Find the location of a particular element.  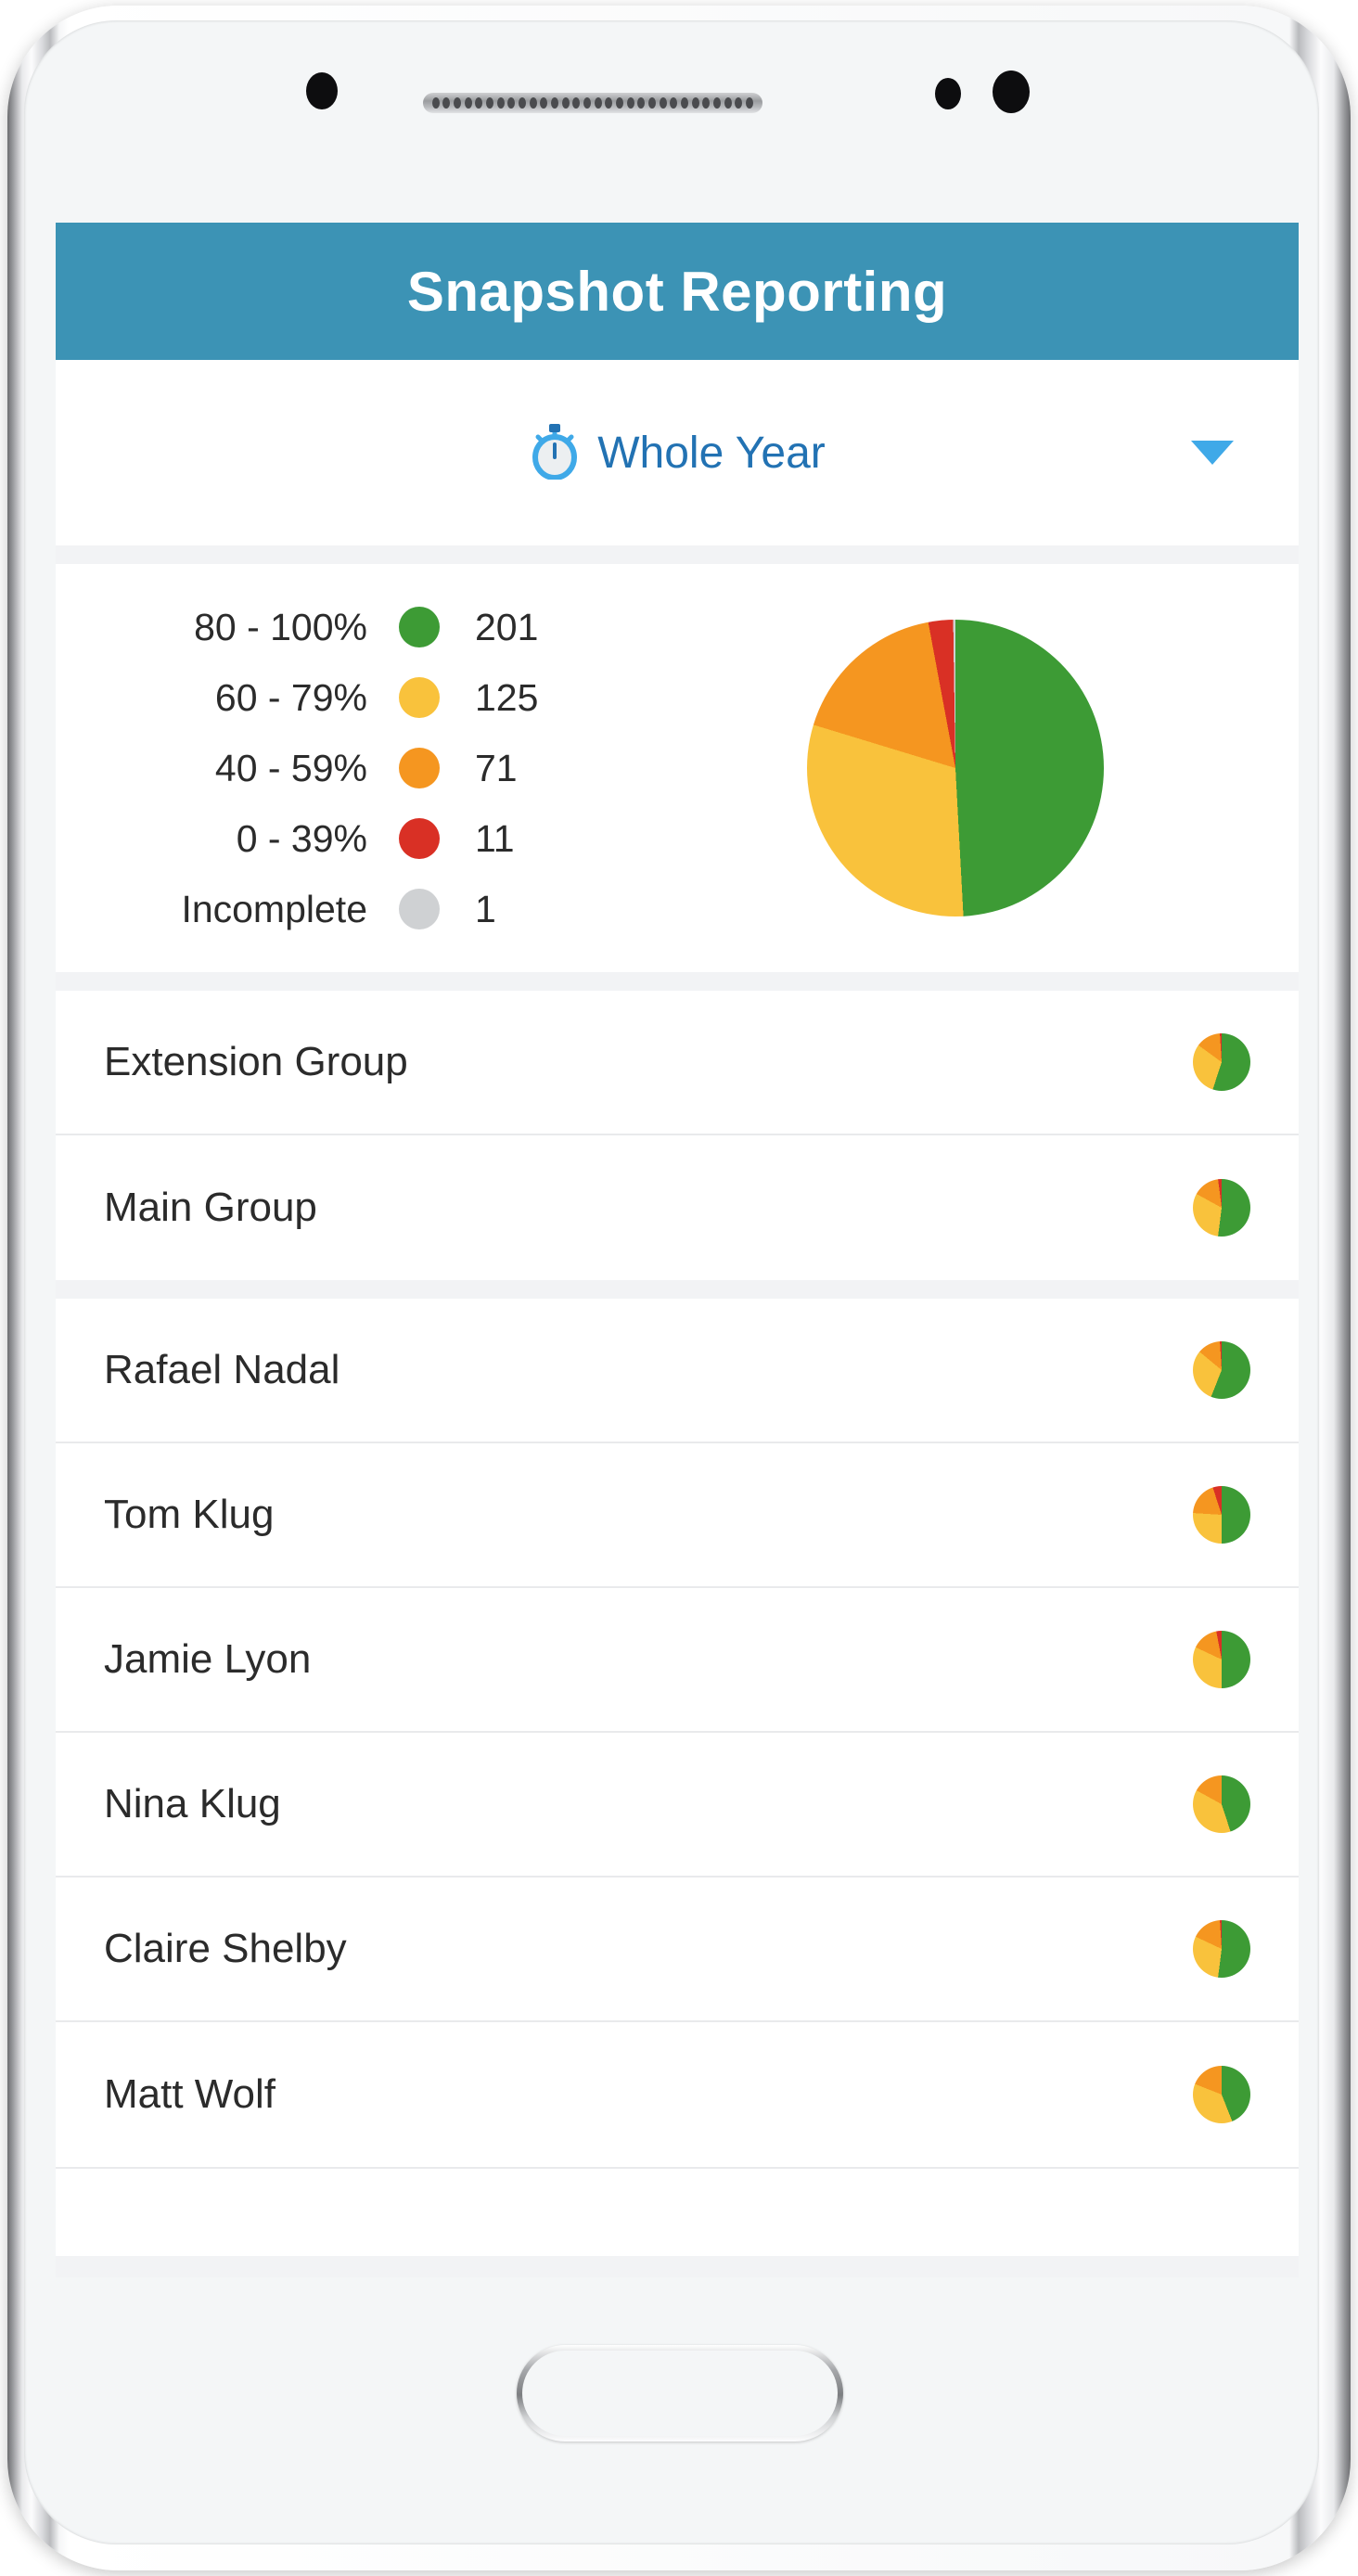

legend-count-value: 11 is located at coordinates (495, 838).